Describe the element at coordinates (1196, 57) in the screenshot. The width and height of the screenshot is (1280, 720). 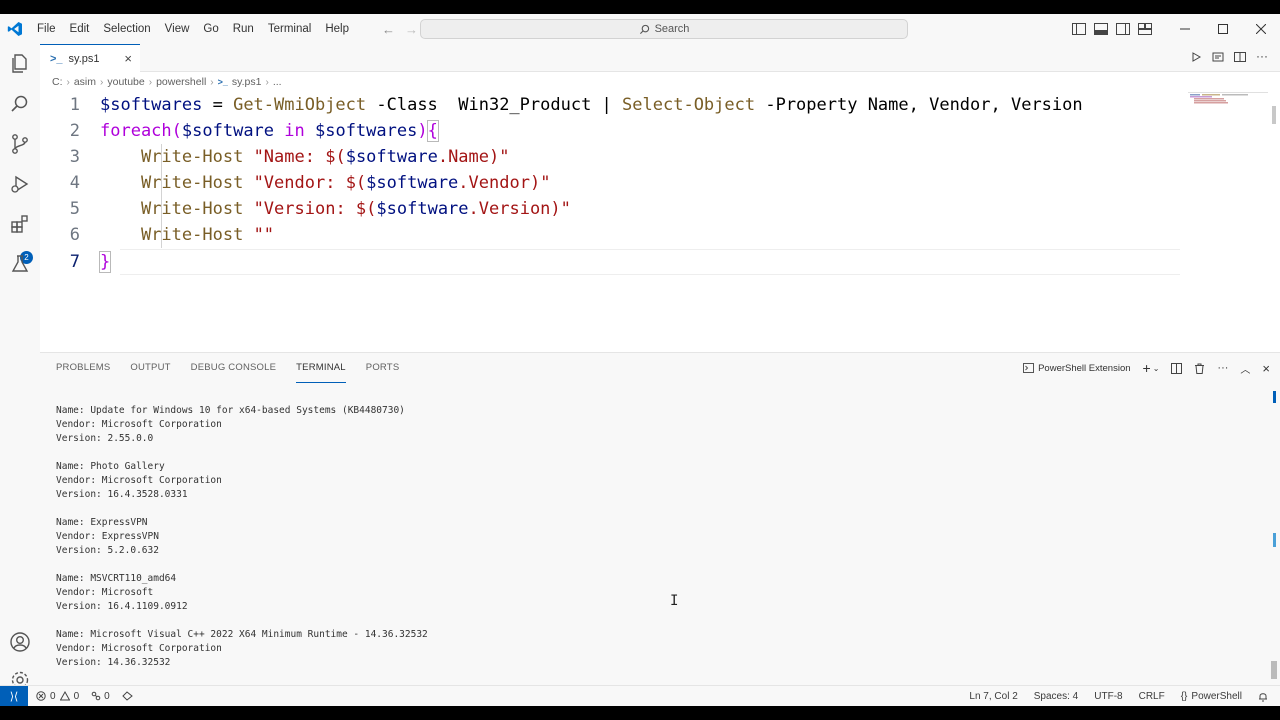
I see `run-icon` at that location.